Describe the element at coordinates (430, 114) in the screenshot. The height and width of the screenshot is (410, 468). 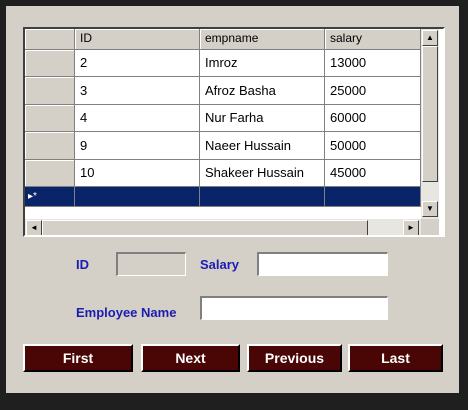
I see `vertical-scroll-thumb` at that location.